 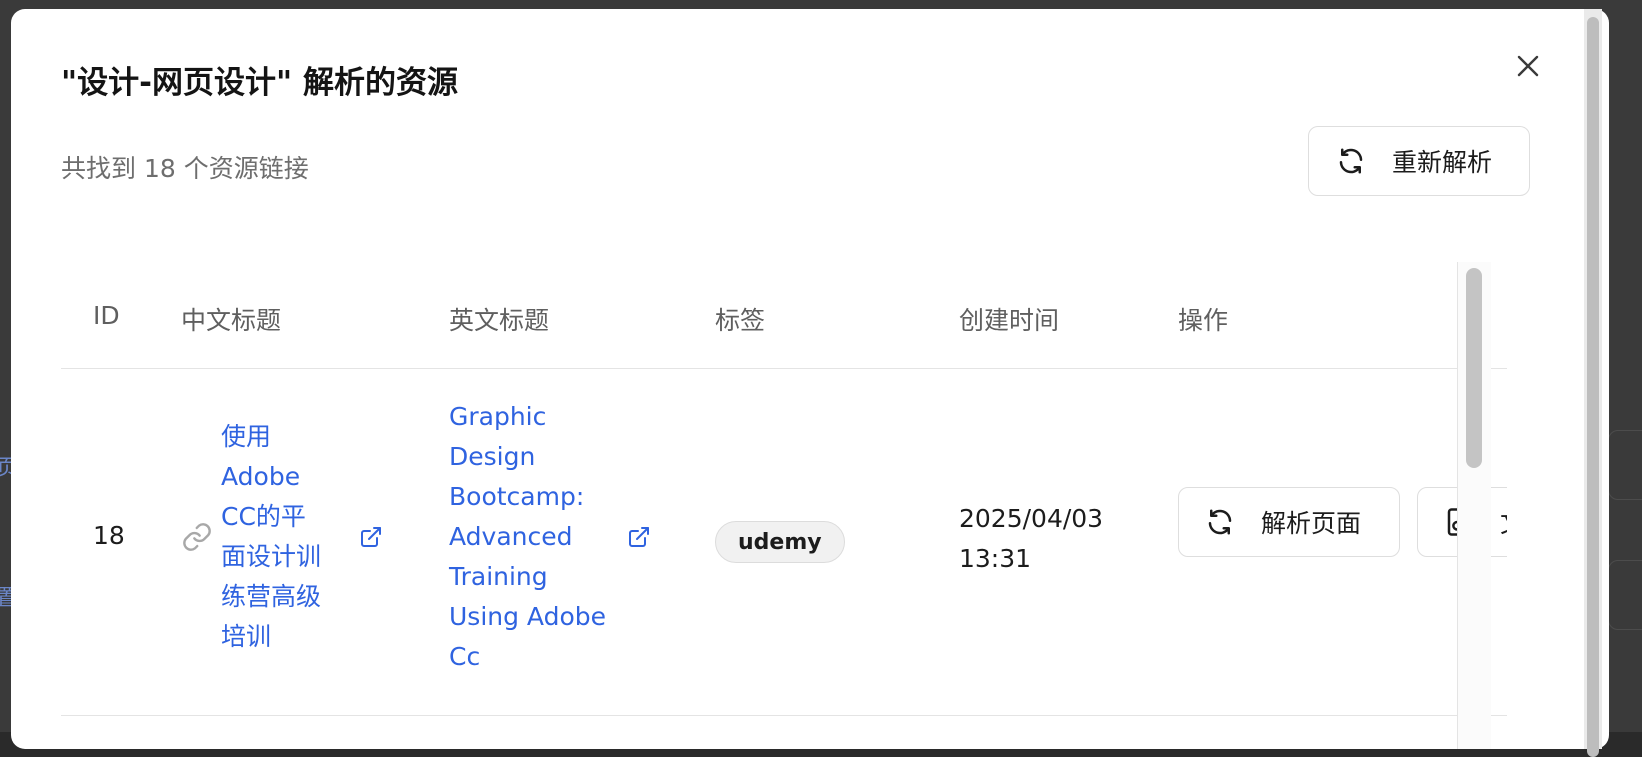 I want to click on page-scrollbar, so click(x=1593, y=383).